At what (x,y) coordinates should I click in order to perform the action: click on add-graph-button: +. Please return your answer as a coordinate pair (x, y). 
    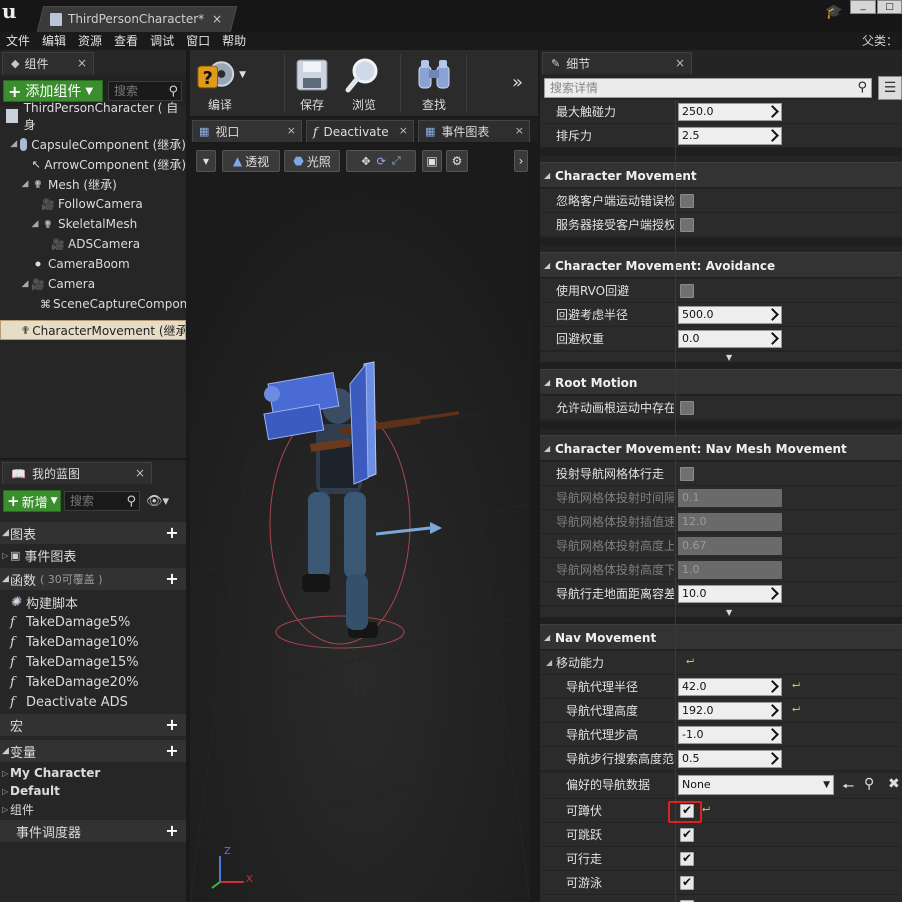
    Looking at the image, I should click on (172, 533).